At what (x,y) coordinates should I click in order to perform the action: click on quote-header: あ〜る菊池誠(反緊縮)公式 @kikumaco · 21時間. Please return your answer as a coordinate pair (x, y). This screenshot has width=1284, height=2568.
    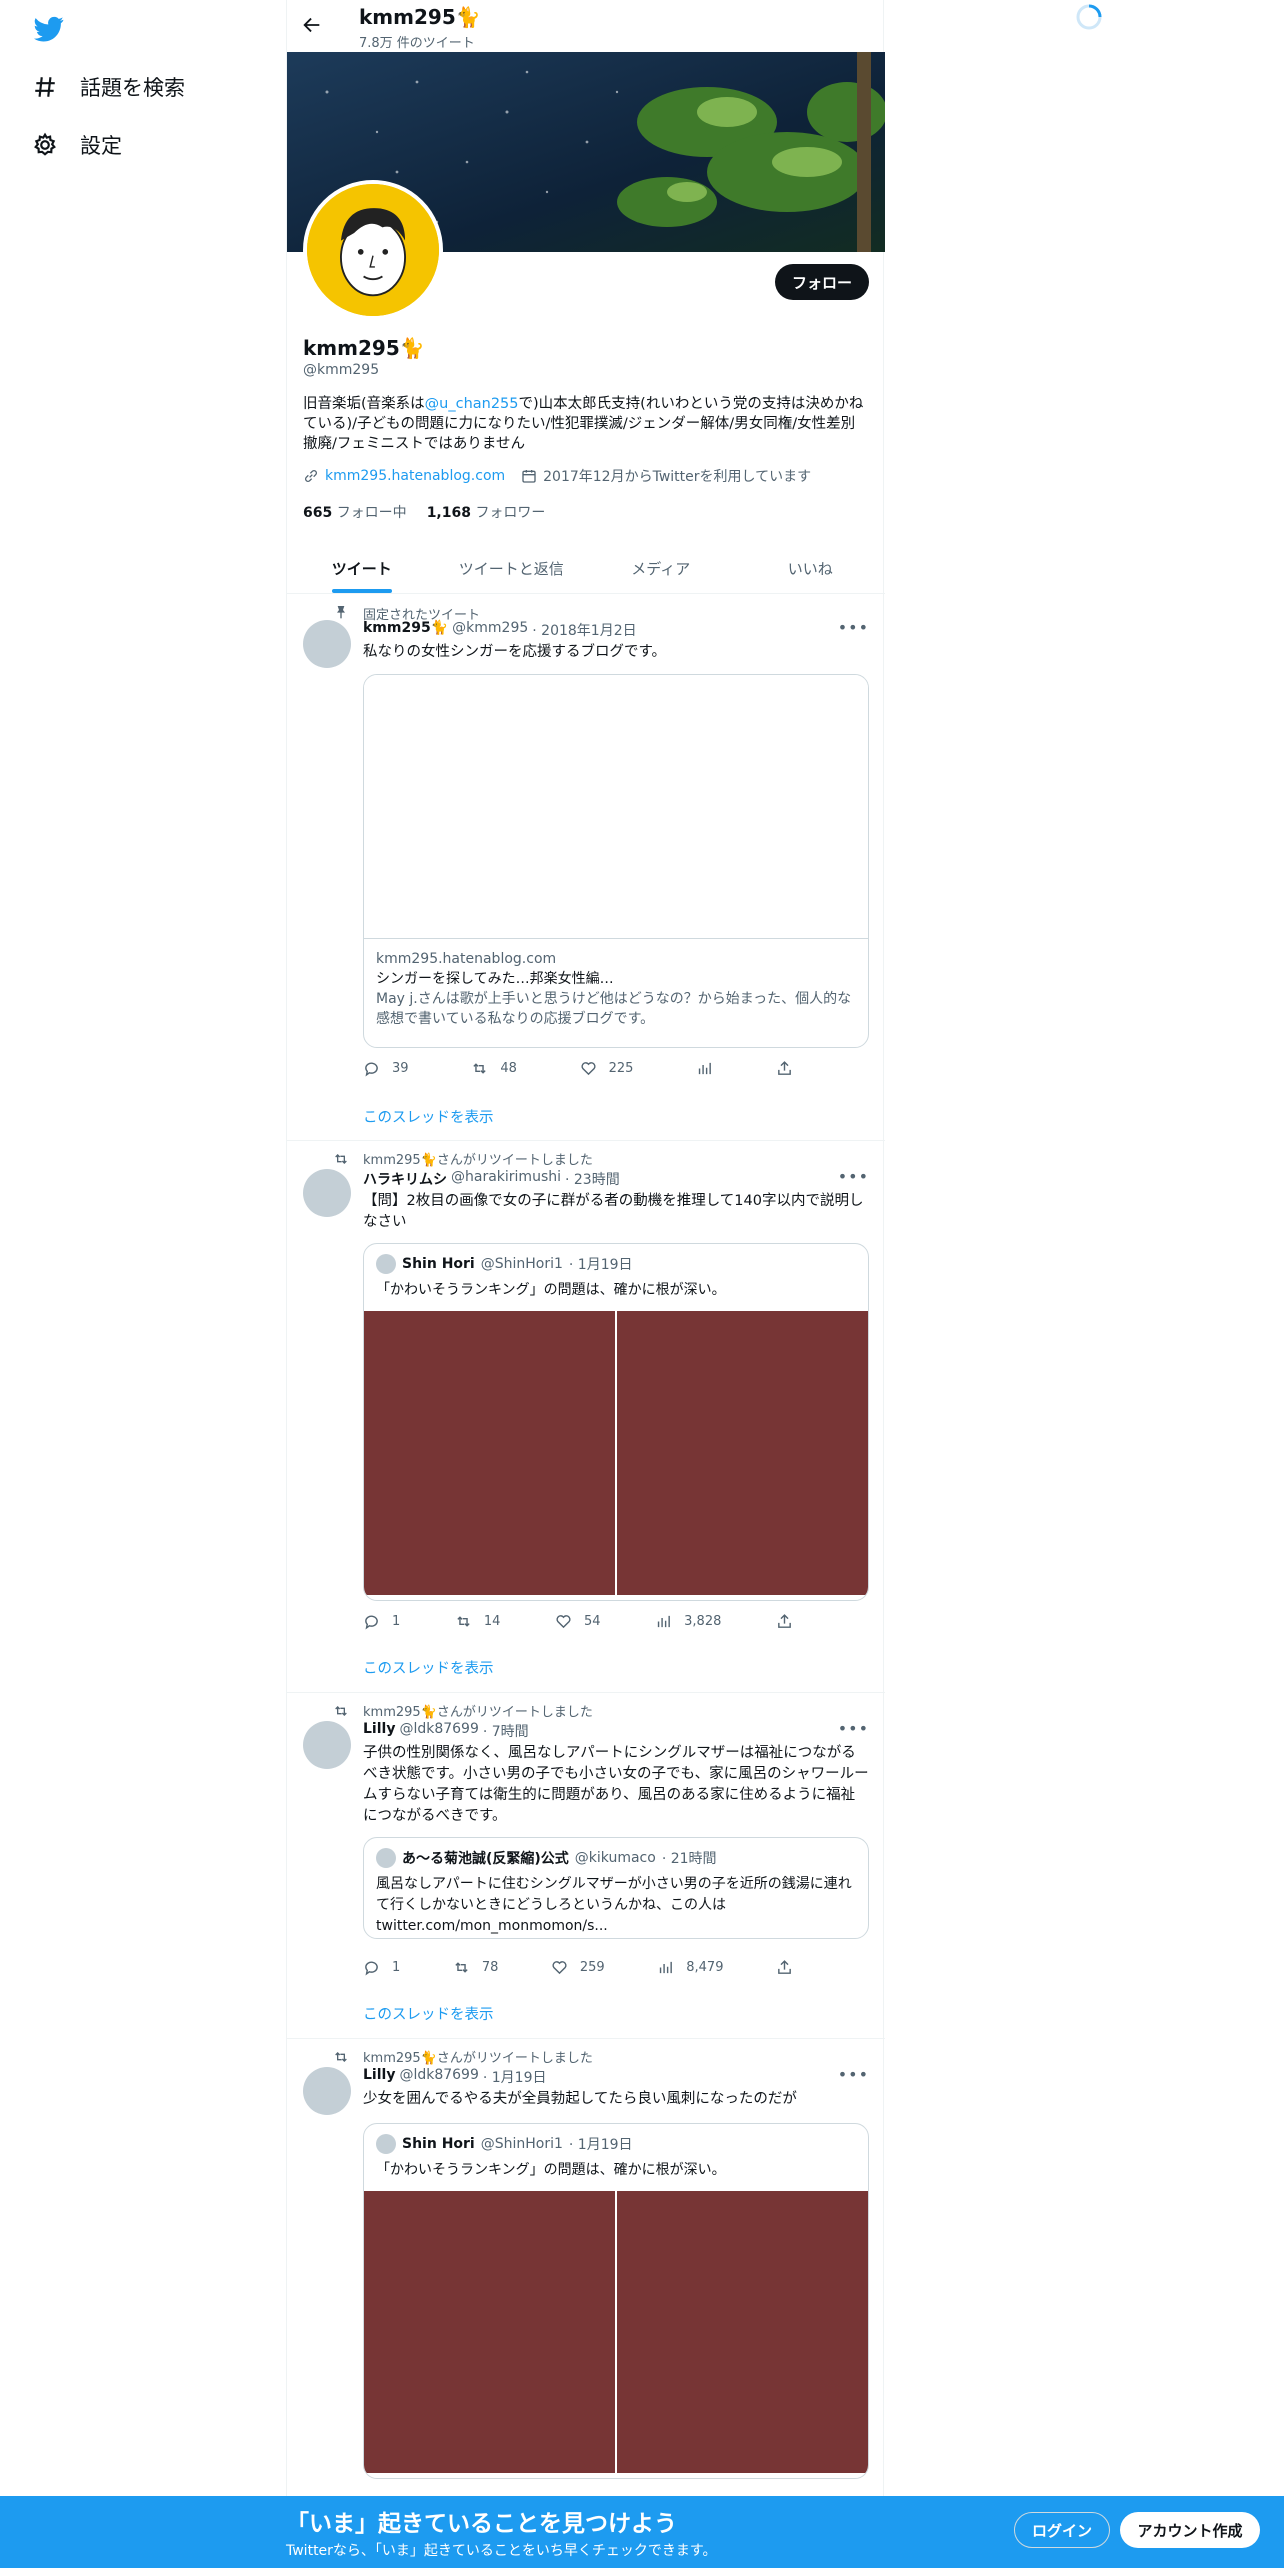
    Looking at the image, I should click on (616, 1853).